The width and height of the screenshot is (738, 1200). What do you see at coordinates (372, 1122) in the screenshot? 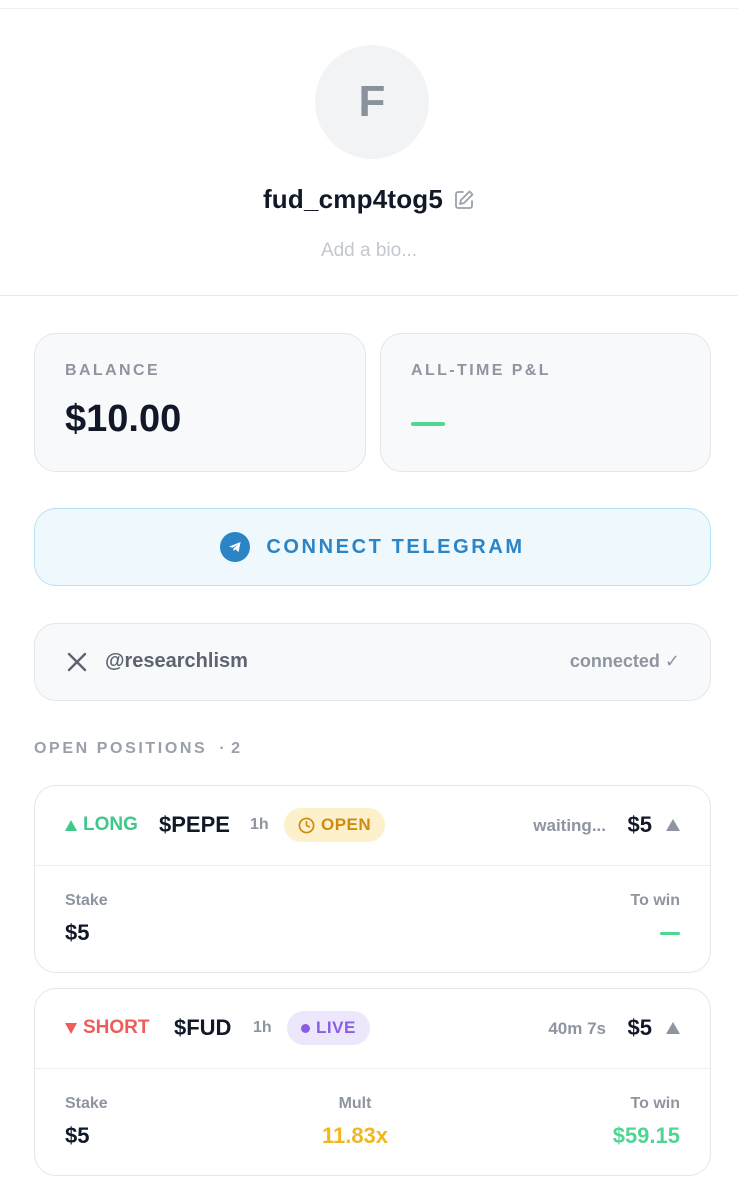
I see `position-details: Stake $5 Mult 11.83x To win $59.15` at bounding box center [372, 1122].